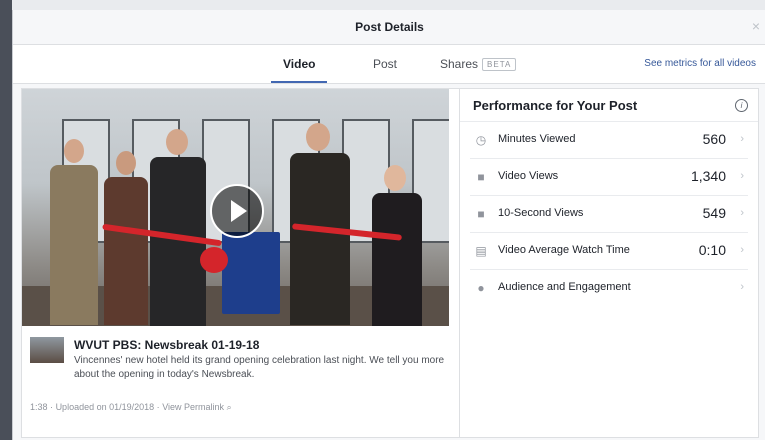 The height and width of the screenshot is (440, 765). I want to click on ribbon-bow, so click(214, 260).